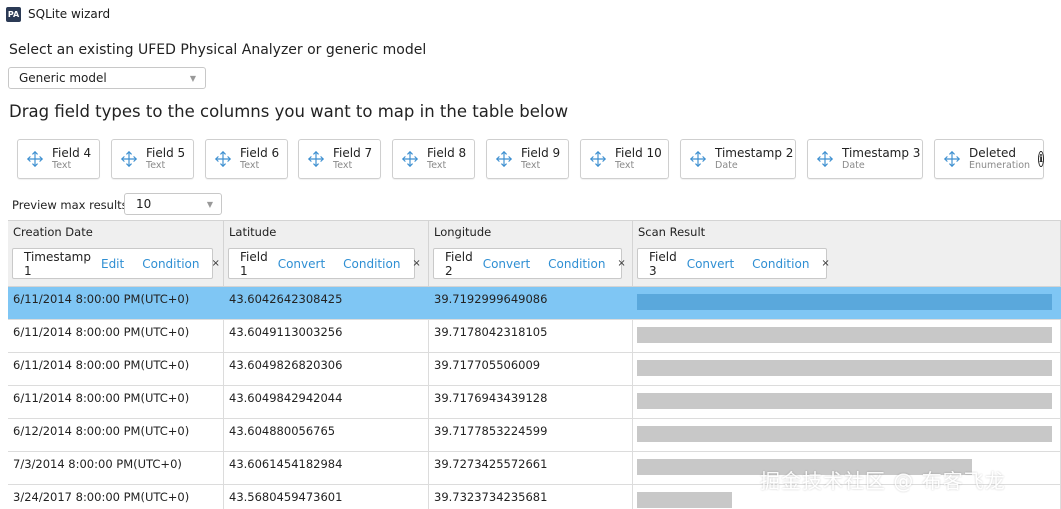 The image size is (1061, 509). I want to click on table-cell-lon: 39.717705506009, so click(531, 369).